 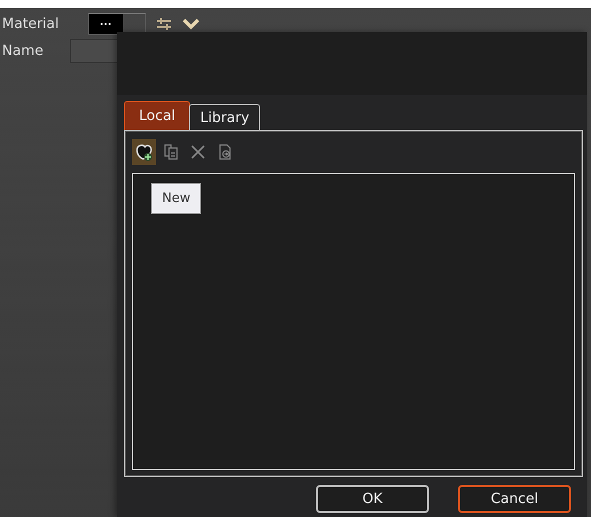 I want to click on tooltip: New, so click(x=176, y=198).